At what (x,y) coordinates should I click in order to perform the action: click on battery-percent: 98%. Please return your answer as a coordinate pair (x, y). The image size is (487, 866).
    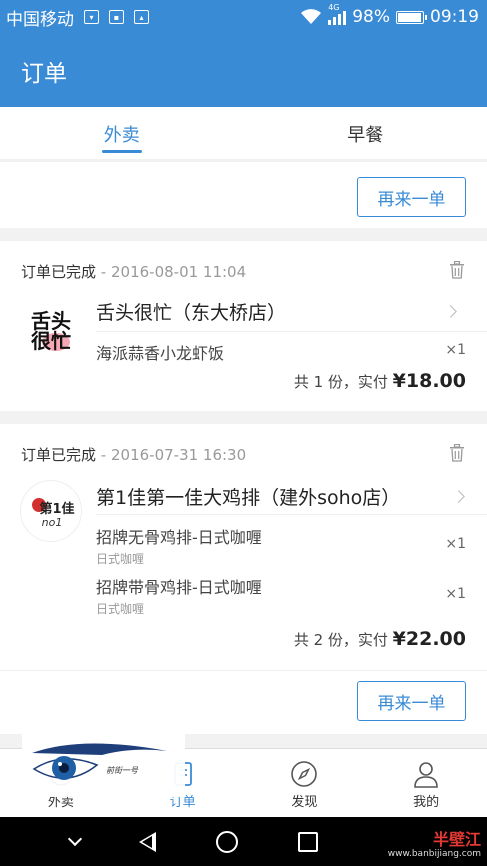
    Looking at the image, I should click on (371, 17).